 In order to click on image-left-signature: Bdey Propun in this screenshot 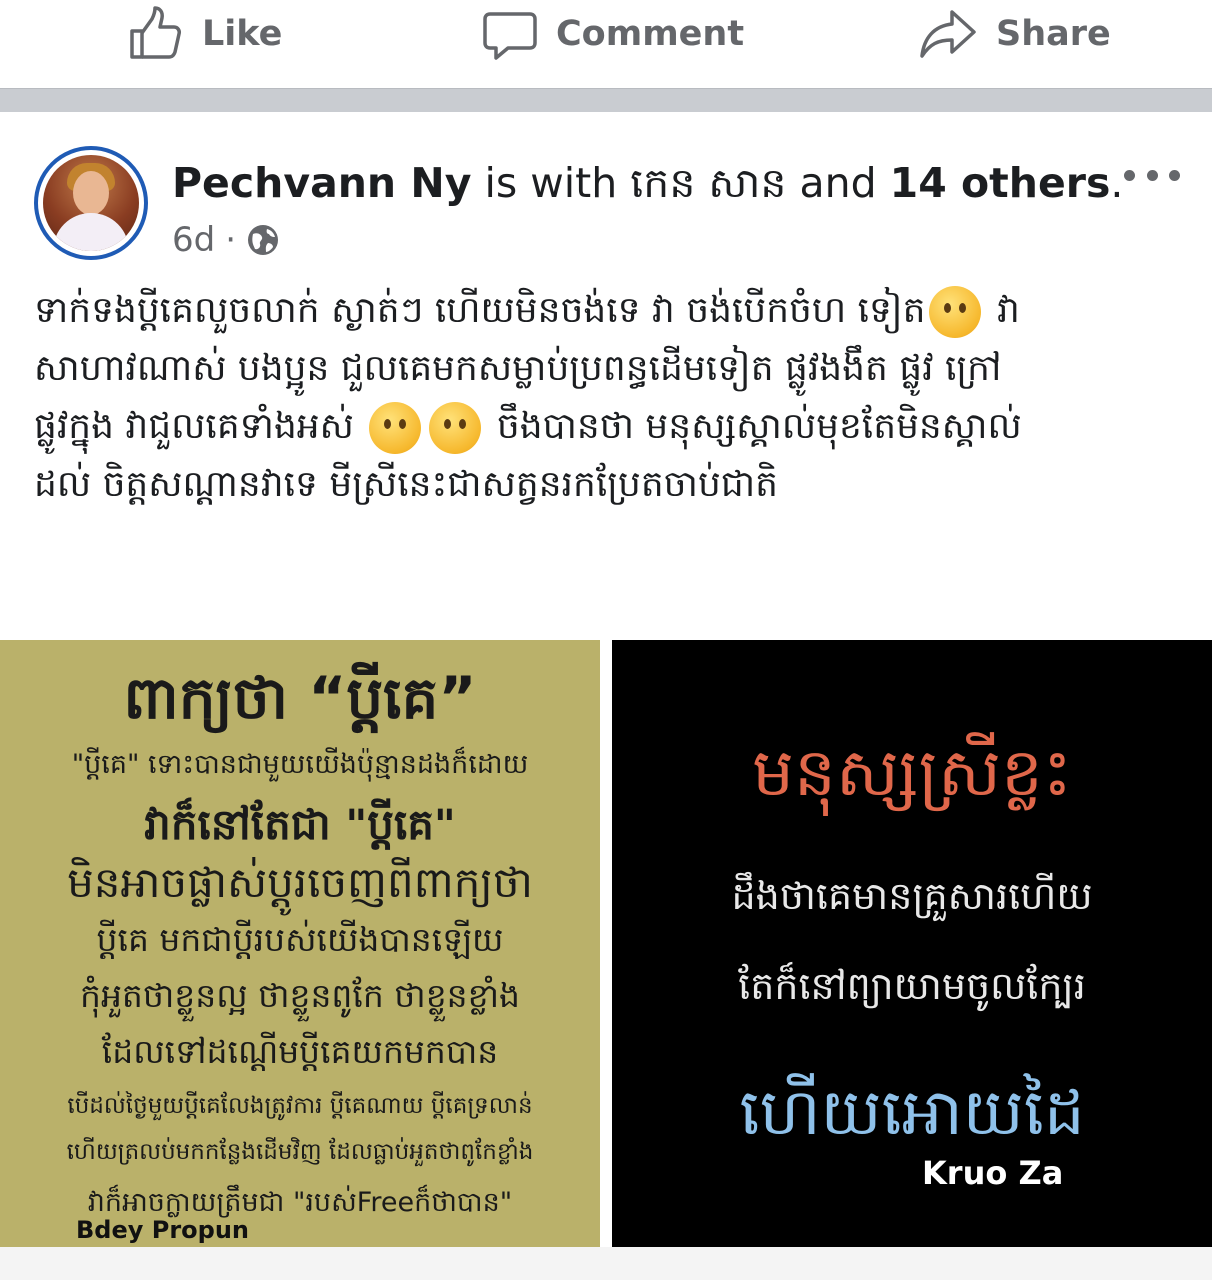, I will do `click(163, 1230)`.